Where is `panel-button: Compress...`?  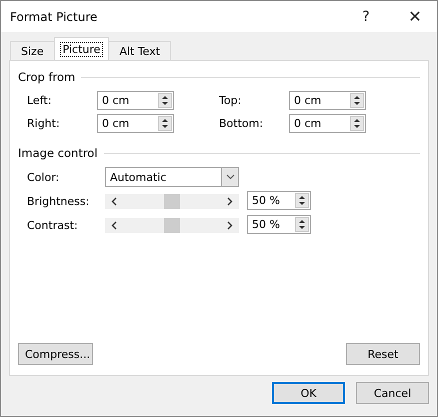
panel-button: Compress... is located at coordinates (55, 354).